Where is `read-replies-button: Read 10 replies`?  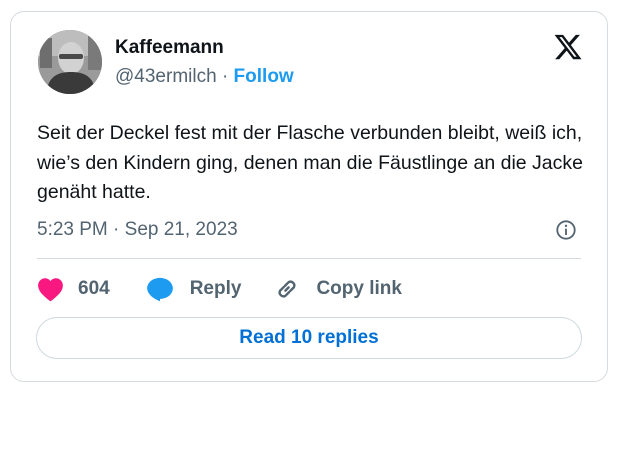
read-replies-button: Read 10 replies is located at coordinates (309, 338).